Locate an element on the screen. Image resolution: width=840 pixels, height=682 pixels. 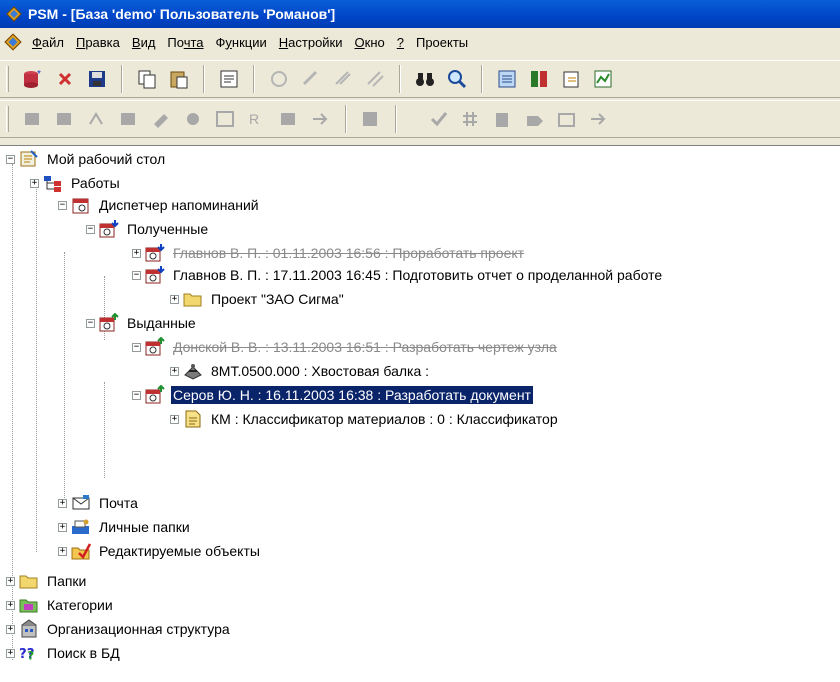
tree-label: Диспетчер напоминаний is located at coordinates (179, 205).